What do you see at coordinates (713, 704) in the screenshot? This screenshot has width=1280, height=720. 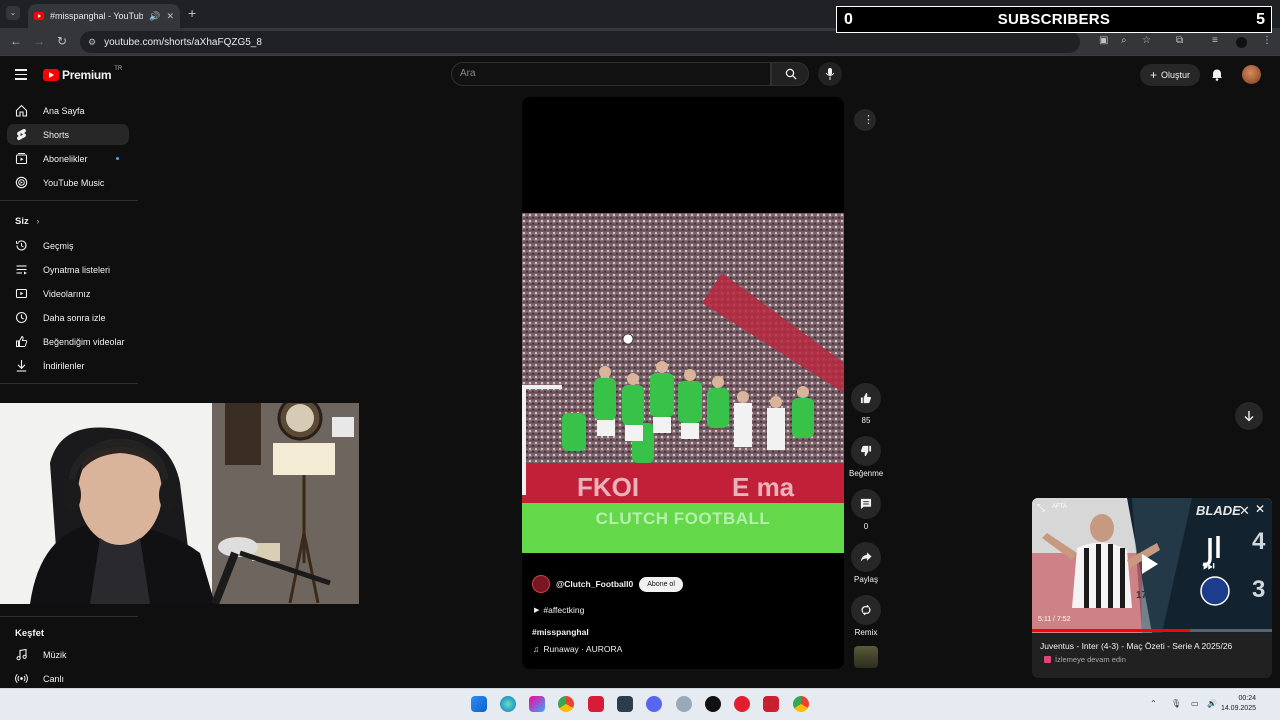 I see `obs-icon` at bounding box center [713, 704].